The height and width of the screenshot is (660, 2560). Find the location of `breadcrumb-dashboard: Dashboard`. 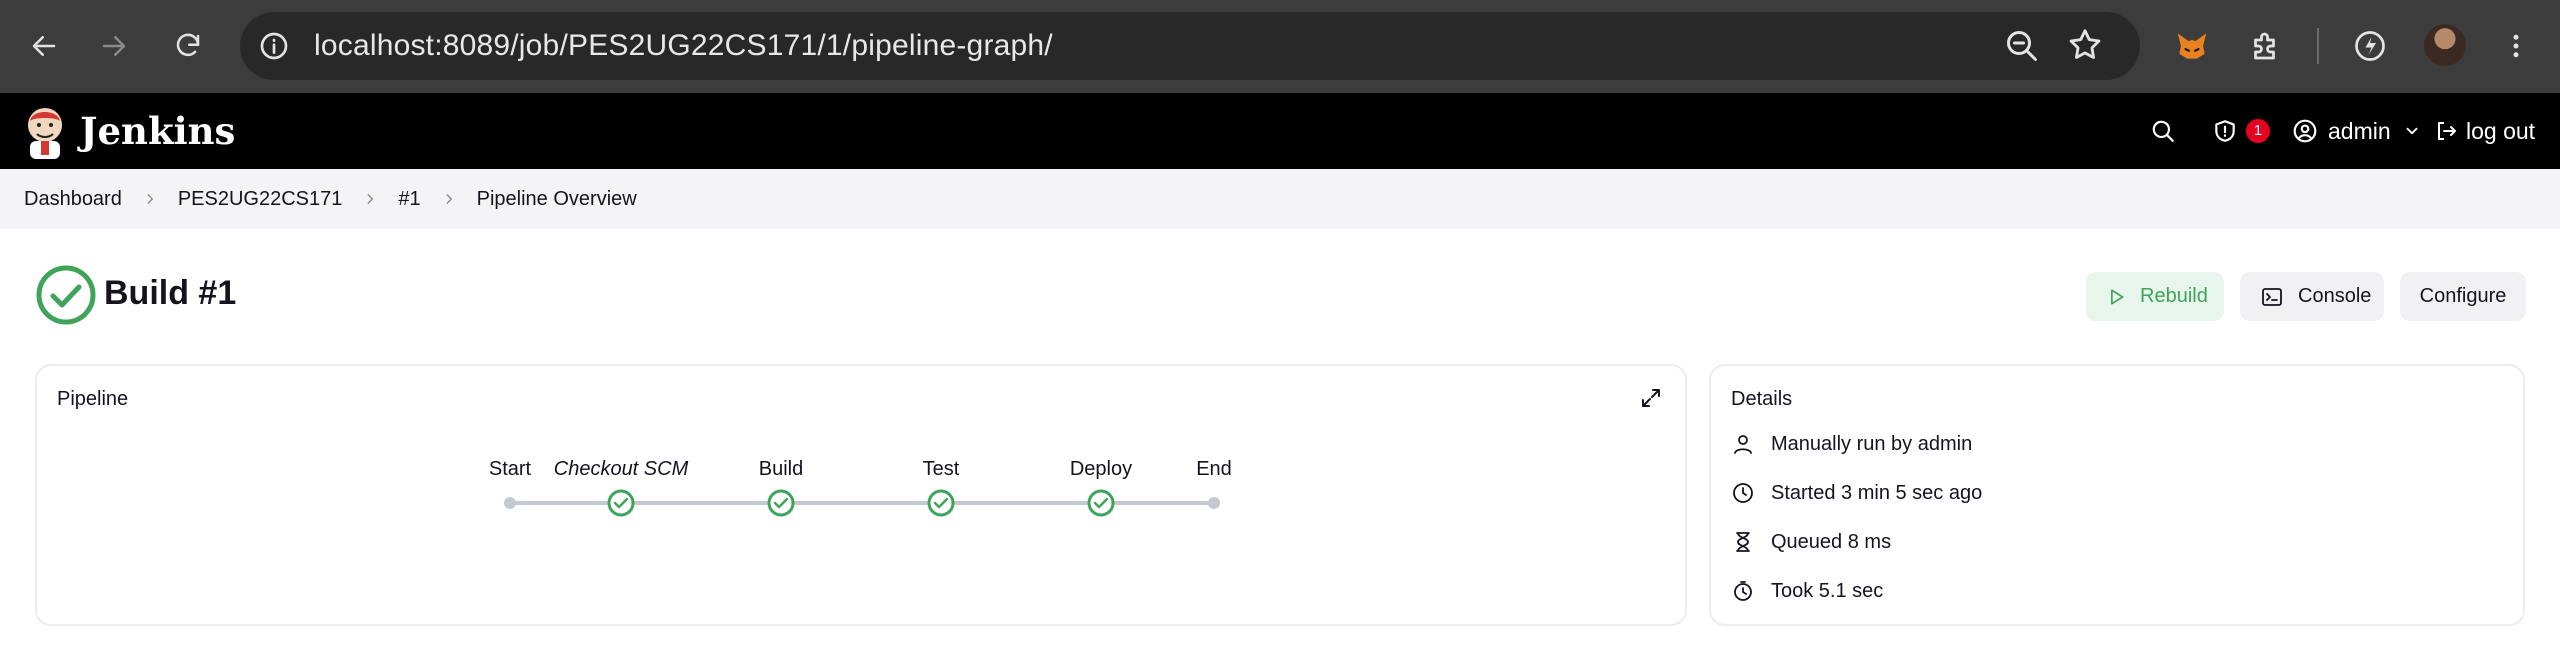

breadcrumb-dashboard: Dashboard is located at coordinates (73, 199).